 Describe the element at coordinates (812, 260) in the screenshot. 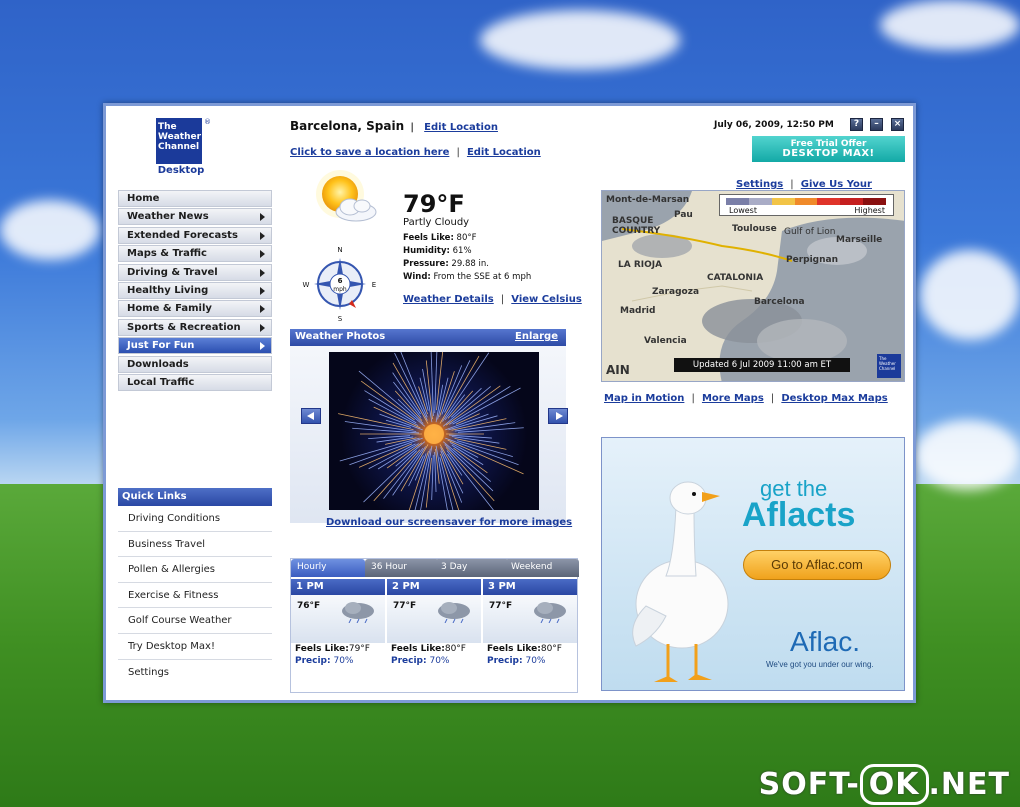

I see `map-label: Perpignan` at that location.